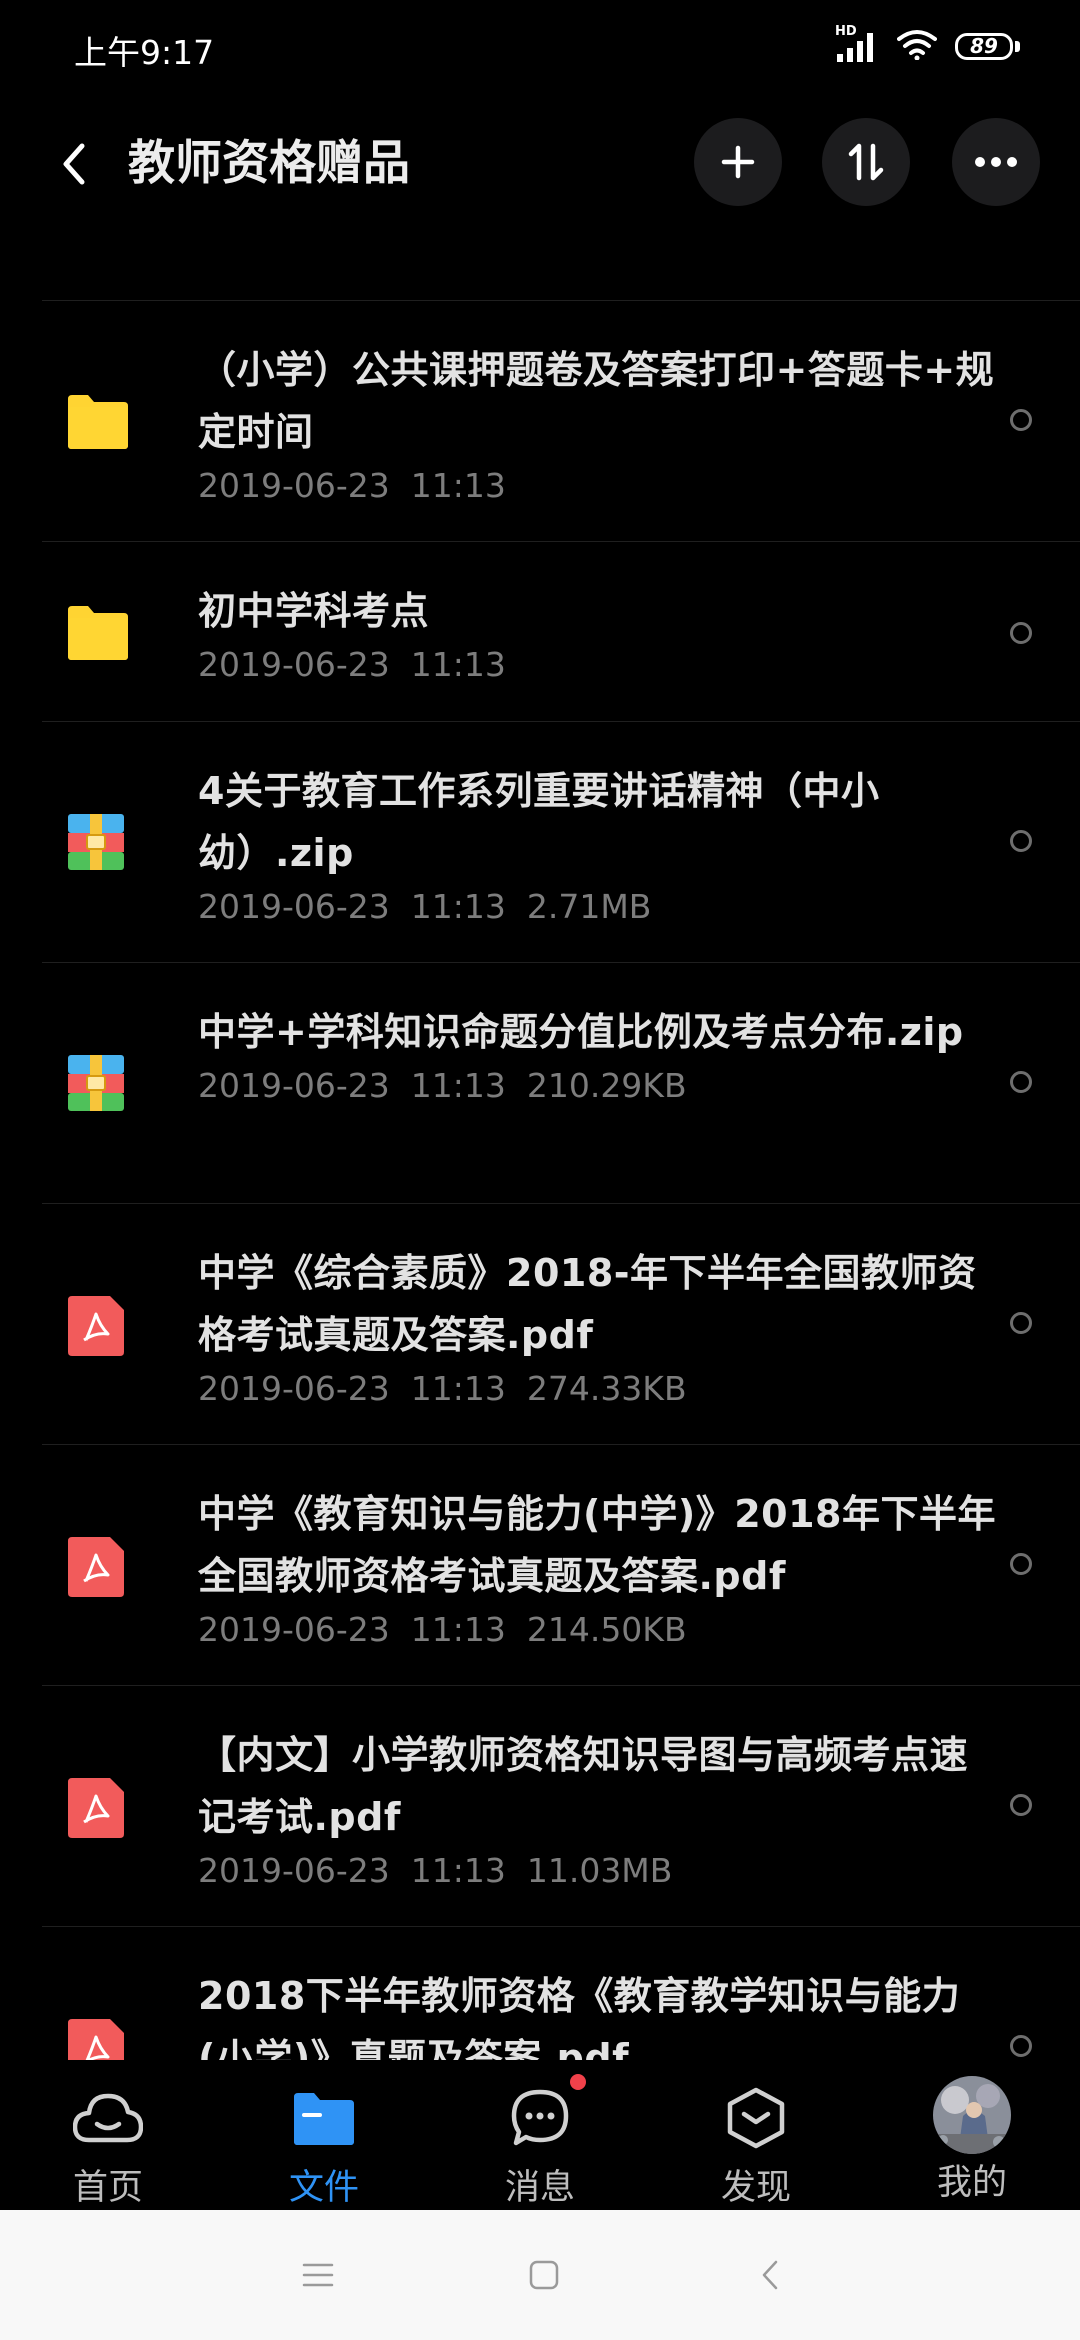 The image size is (1080, 2340). I want to click on file-meta: 2019-06-23 11:13 274.33KB, so click(442, 1388).